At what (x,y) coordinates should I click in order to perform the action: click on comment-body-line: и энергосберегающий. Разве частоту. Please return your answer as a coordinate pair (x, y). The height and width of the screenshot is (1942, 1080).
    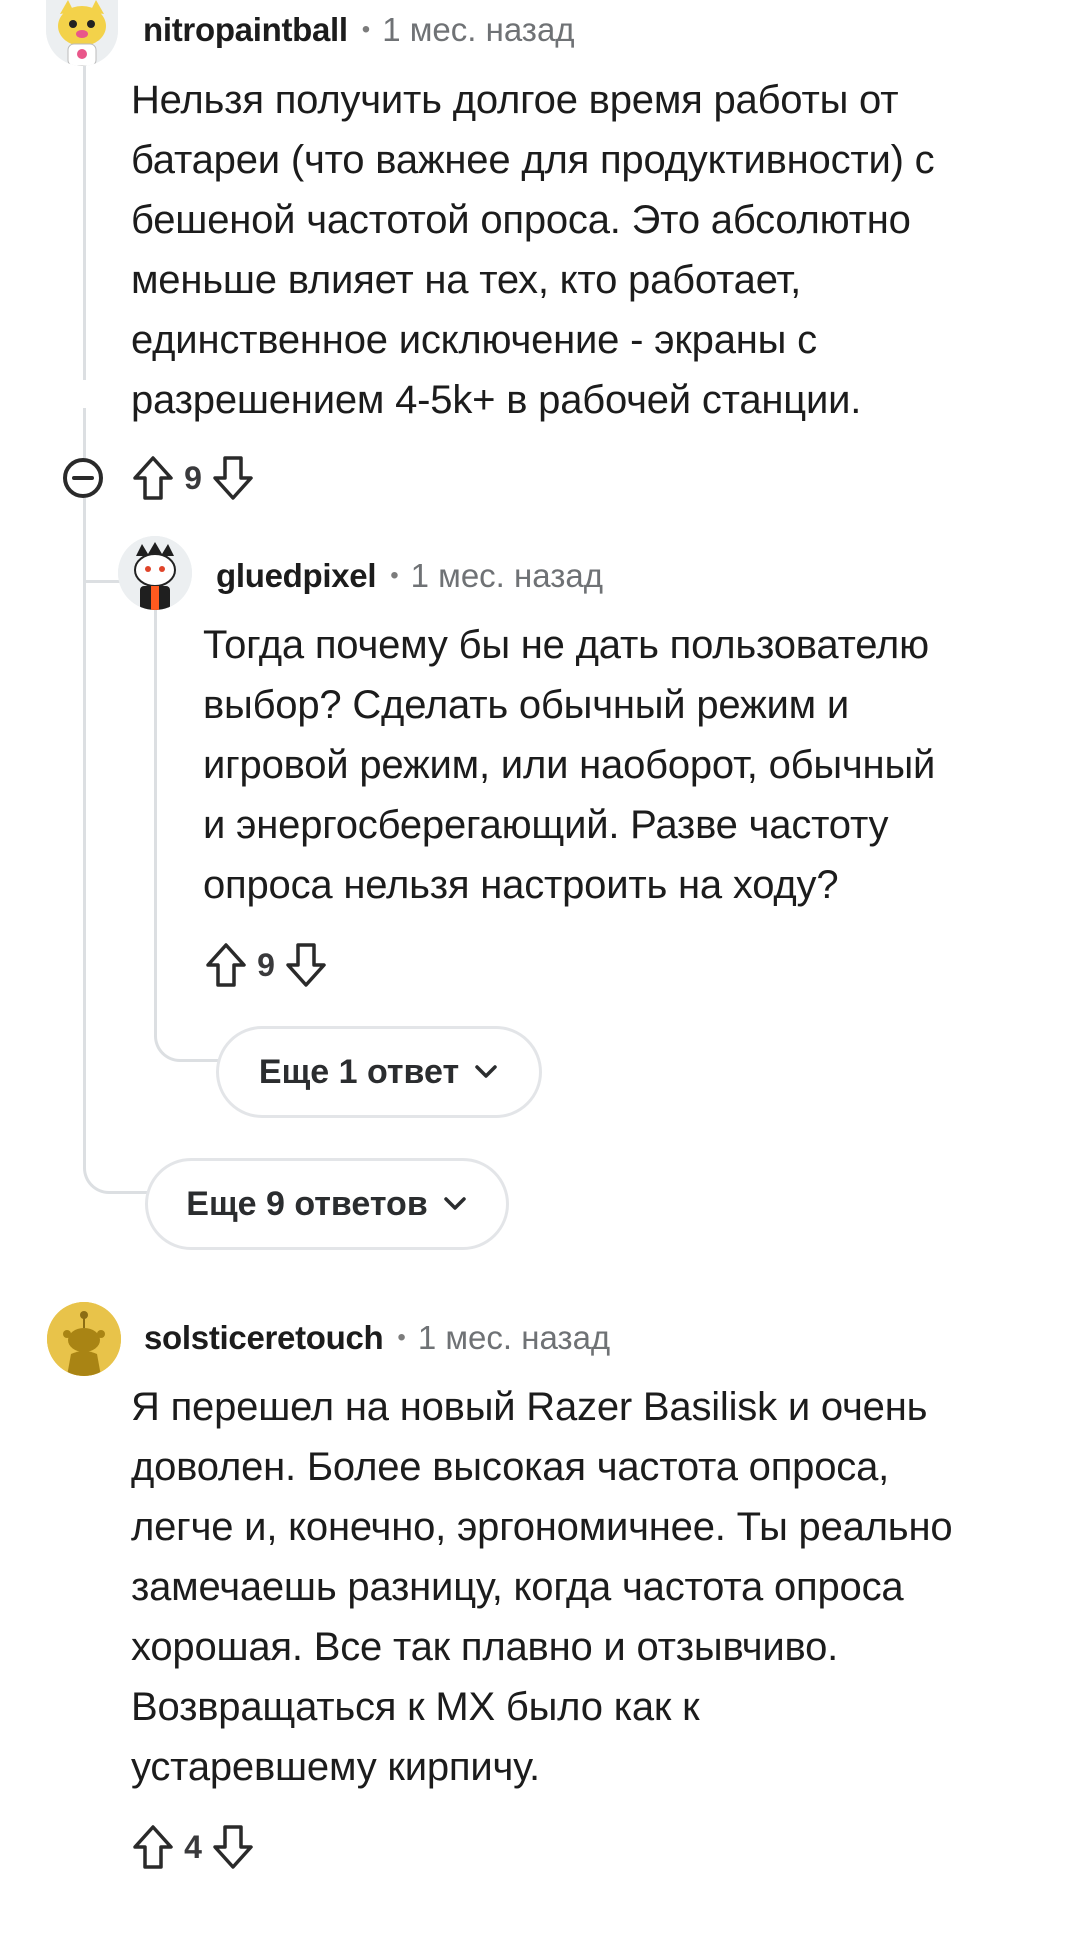
    Looking at the image, I should click on (546, 825).